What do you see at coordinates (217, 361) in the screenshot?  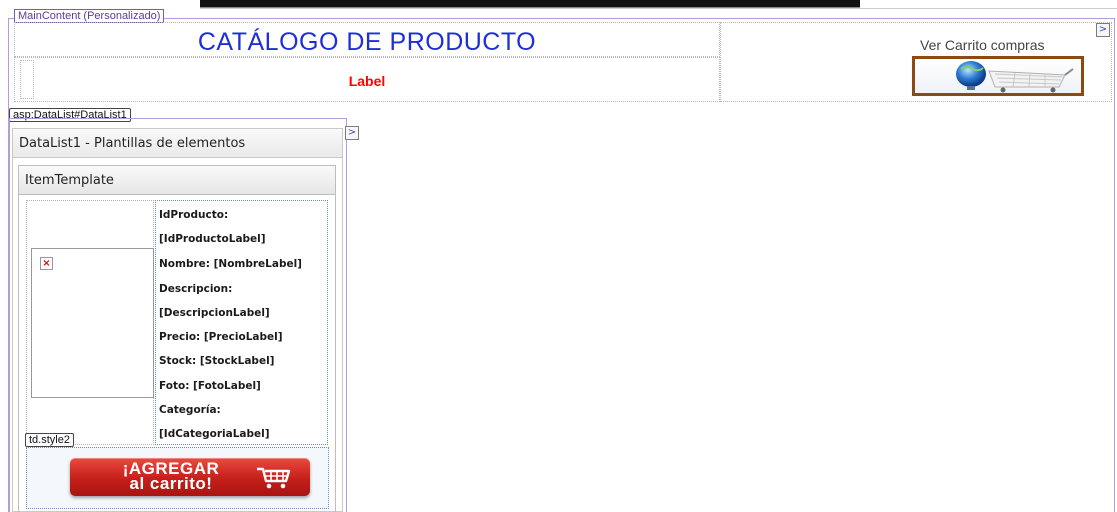 I see `field-line: Stock: [StockLabel]` at bounding box center [217, 361].